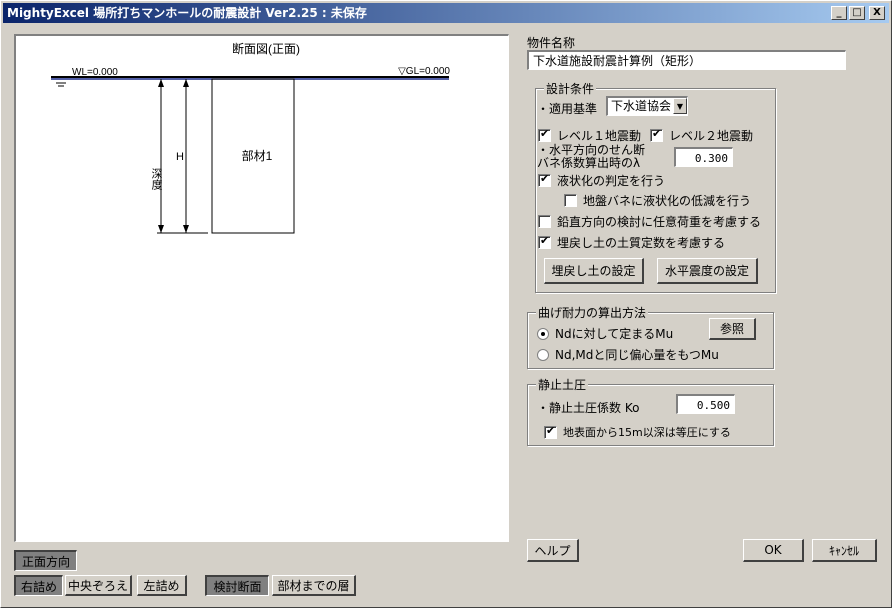 Image resolution: width=892 pixels, height=608 pixels. I want to click on check-section-button: 検討断面, so click(237, 585).